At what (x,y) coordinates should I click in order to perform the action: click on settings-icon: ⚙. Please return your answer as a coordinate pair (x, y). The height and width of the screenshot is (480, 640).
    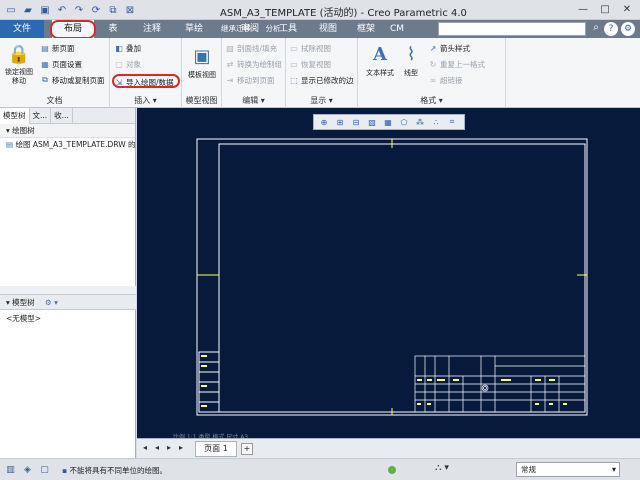
    Looking at the image, I should click on (628, 29).